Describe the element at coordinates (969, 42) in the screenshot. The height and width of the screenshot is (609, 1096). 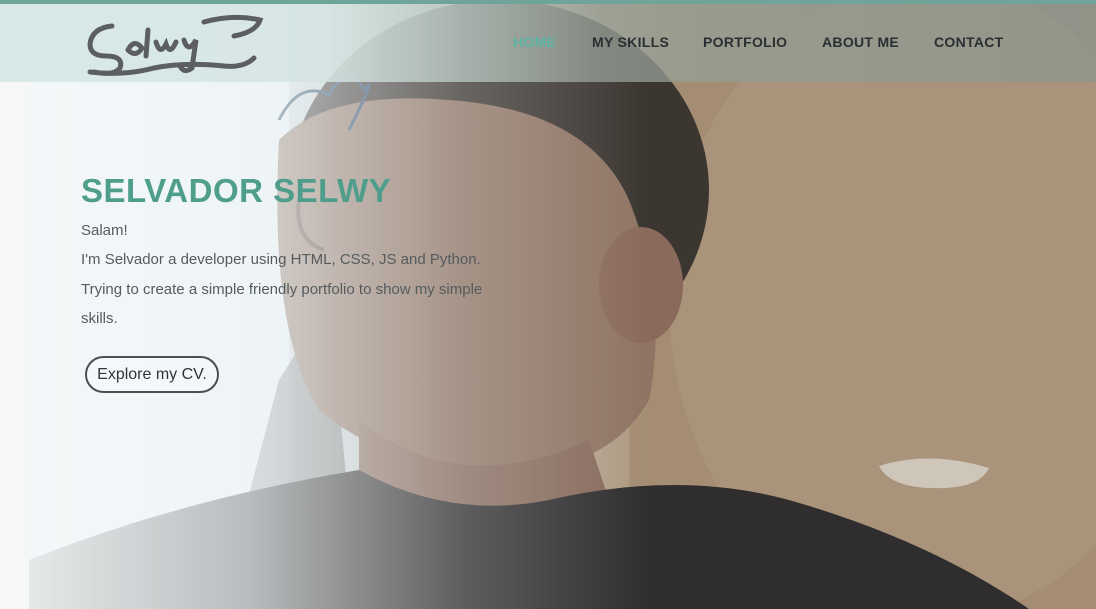
I see `nav-contact: CONTACT` at that location.